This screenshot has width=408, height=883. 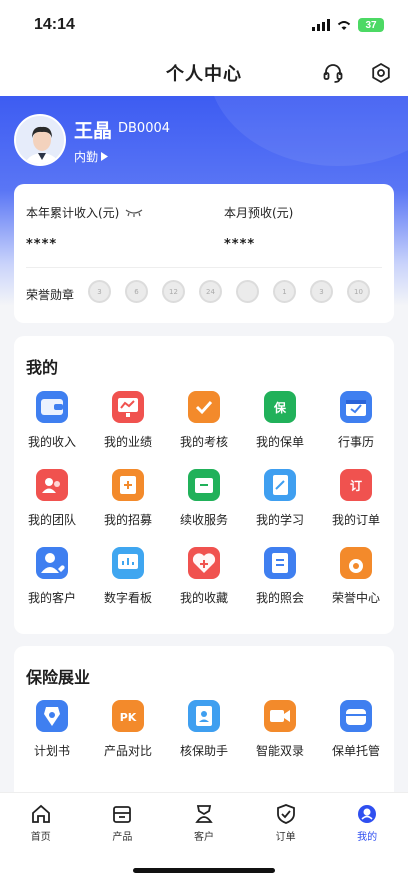 What do you see at coordinates (128, 407) in the screenshot?
I see `chart-icon` at bounding box center [128, 407].